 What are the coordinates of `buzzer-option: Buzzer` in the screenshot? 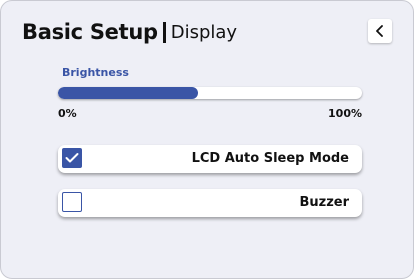 It's located at (210, 203).